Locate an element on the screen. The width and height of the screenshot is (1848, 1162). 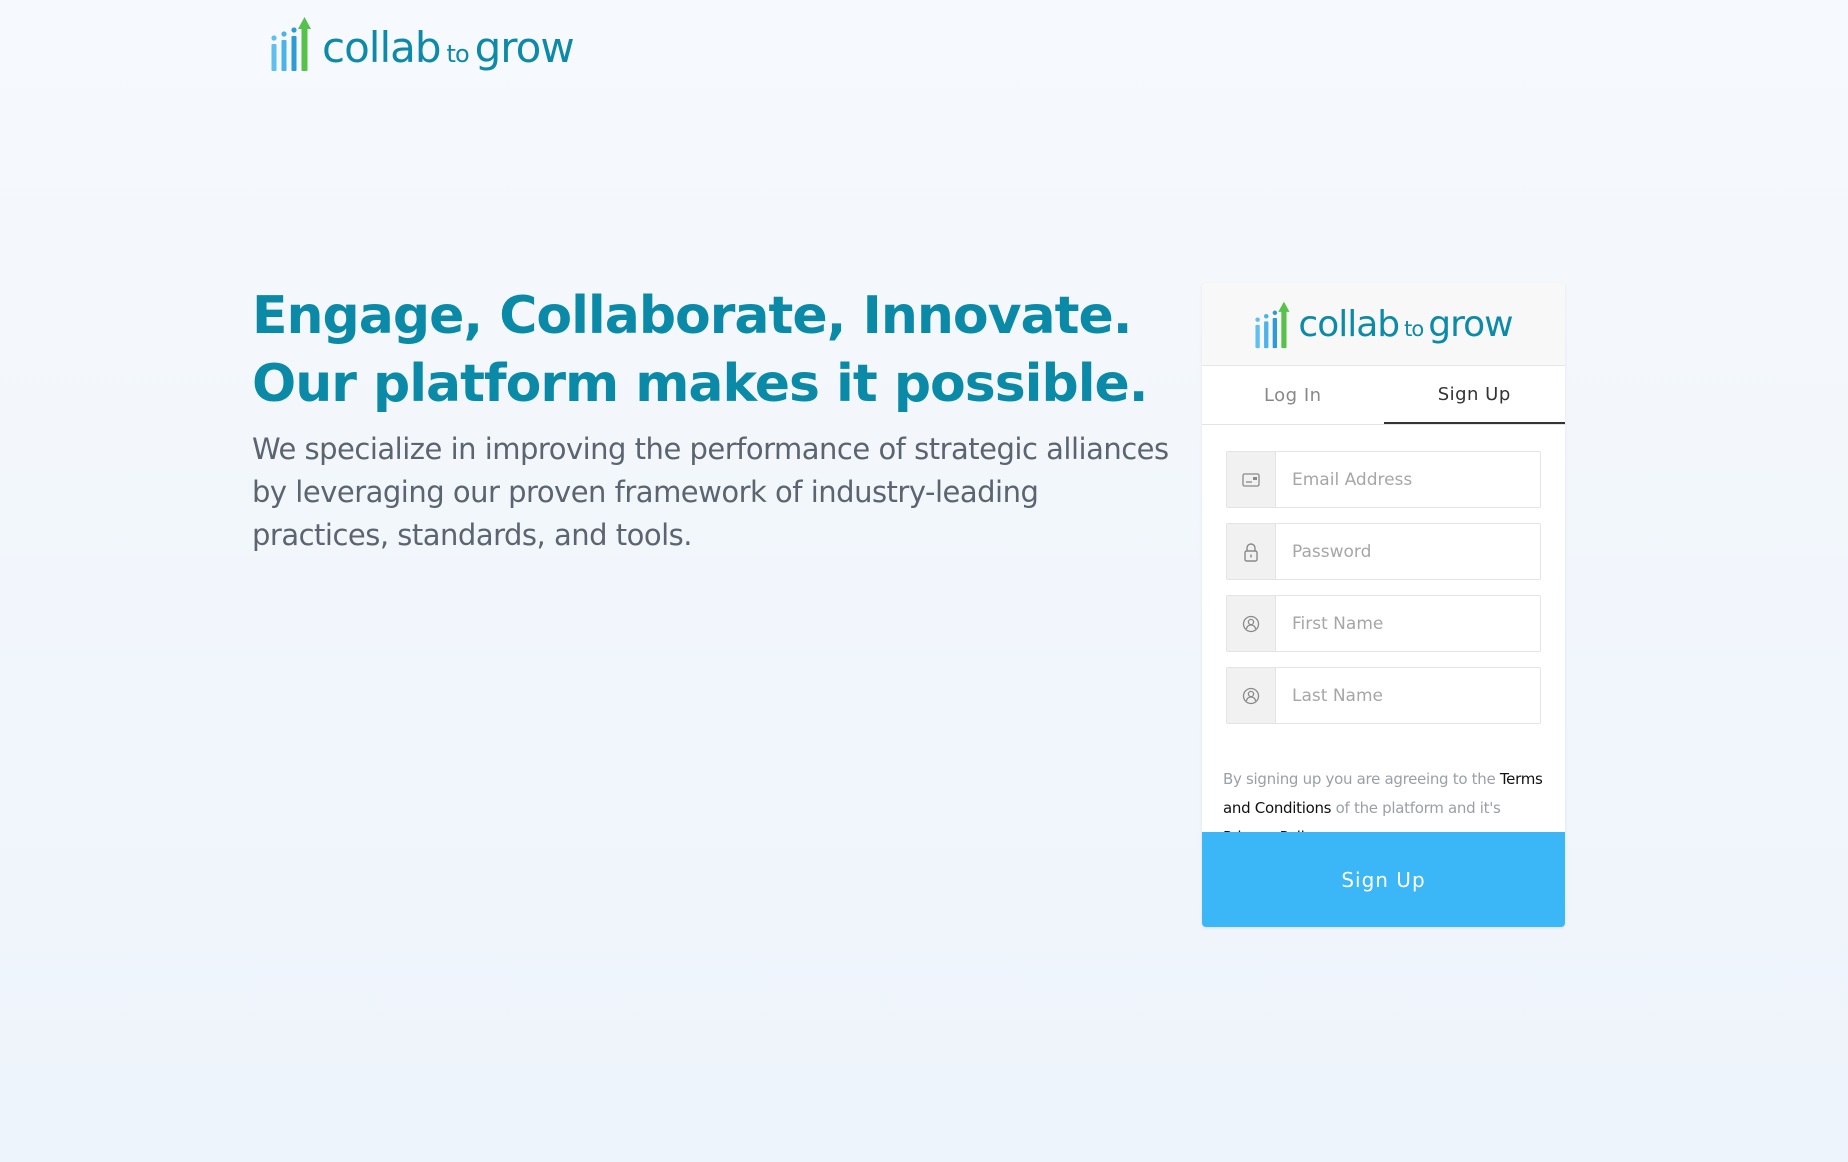
brand-logo: collab to grow is located at coordinates (422, 41).